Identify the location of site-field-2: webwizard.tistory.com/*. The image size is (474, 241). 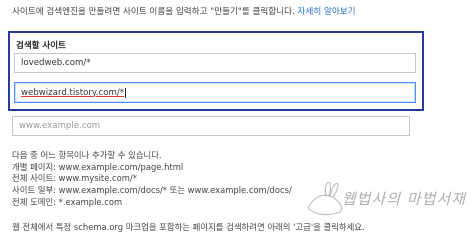
(215, 92).